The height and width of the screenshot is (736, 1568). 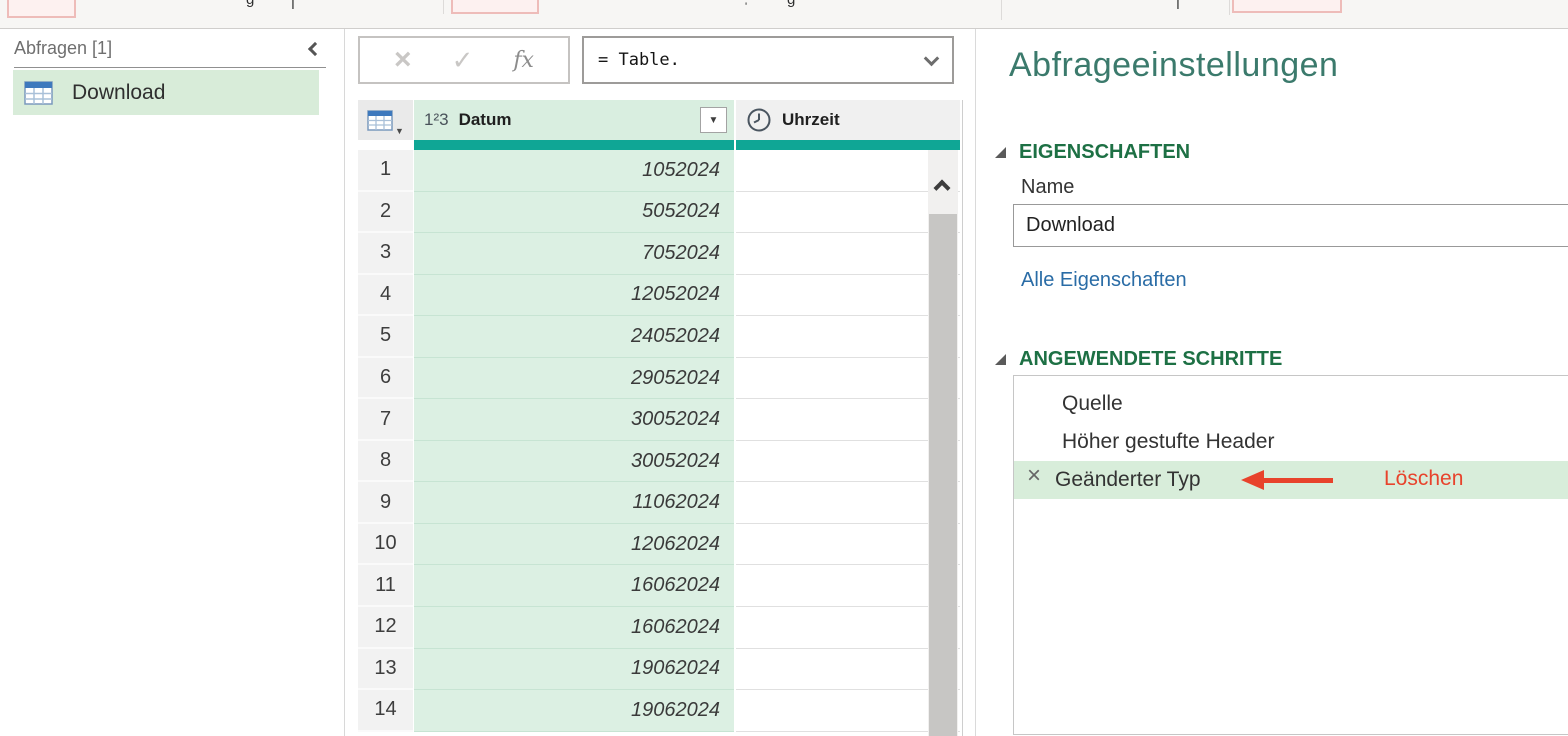 What do you see at coordinates (385, 295) in the screenshot?
I see `row-number: 4` at bounding box center [385, 295].